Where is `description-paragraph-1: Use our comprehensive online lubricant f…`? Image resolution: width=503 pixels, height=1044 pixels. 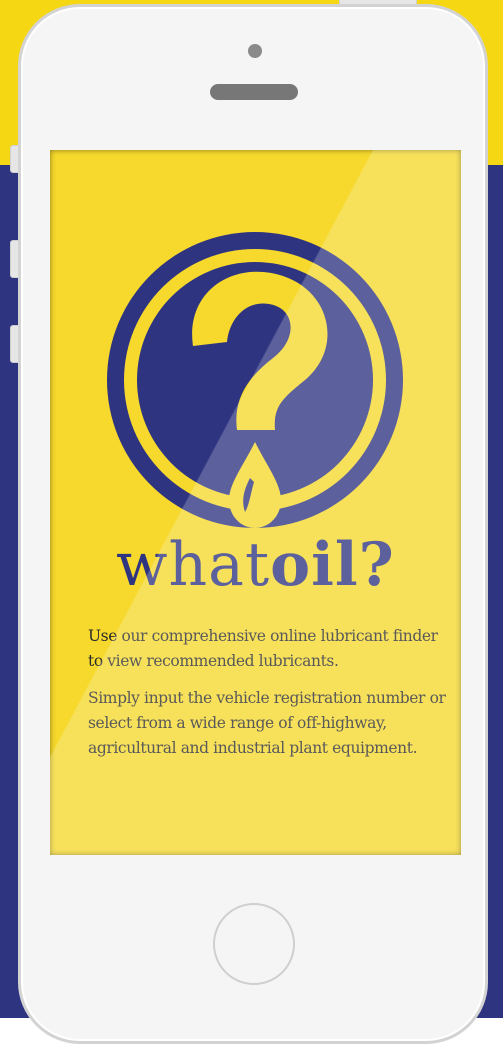
description-paragraph-1: Use our comprehensive online lubricant f… is located at coordinates (263, 648).